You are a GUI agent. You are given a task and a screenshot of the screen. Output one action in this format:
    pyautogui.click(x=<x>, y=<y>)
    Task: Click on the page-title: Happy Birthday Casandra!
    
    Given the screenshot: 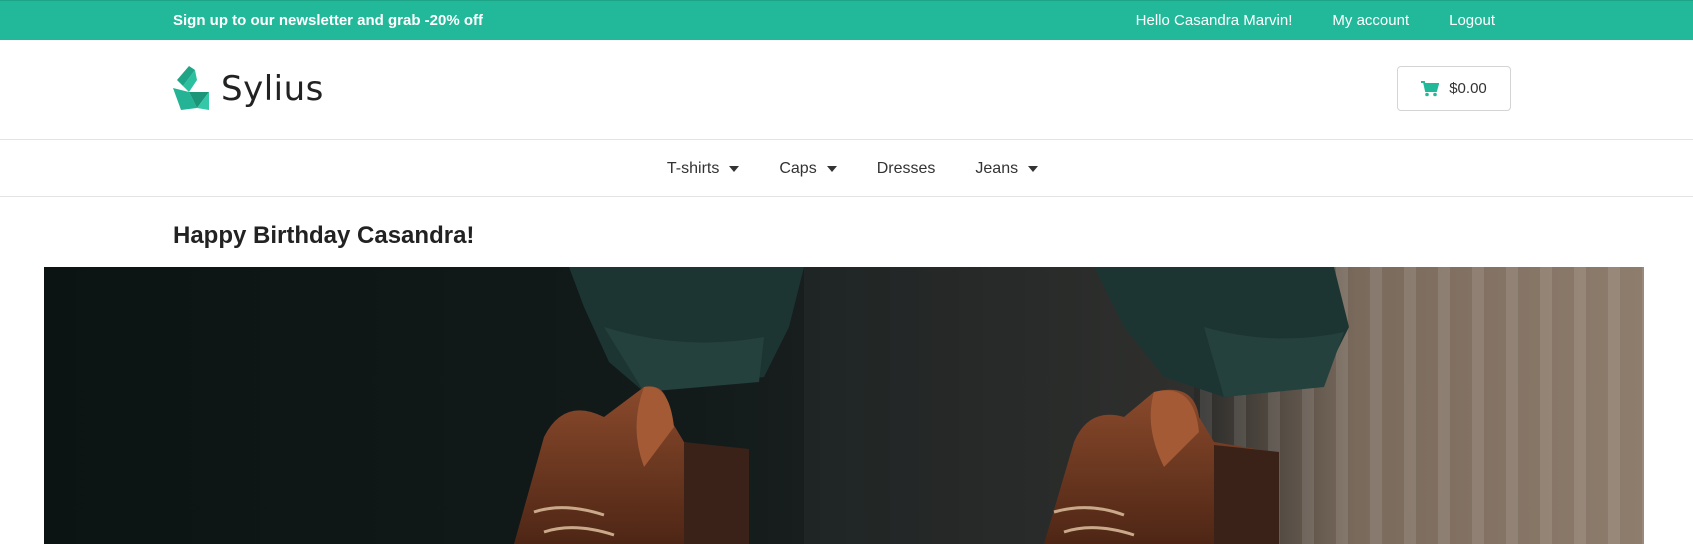 What is the action you would take?
    pyautogui.click(x=324, y=235)
    